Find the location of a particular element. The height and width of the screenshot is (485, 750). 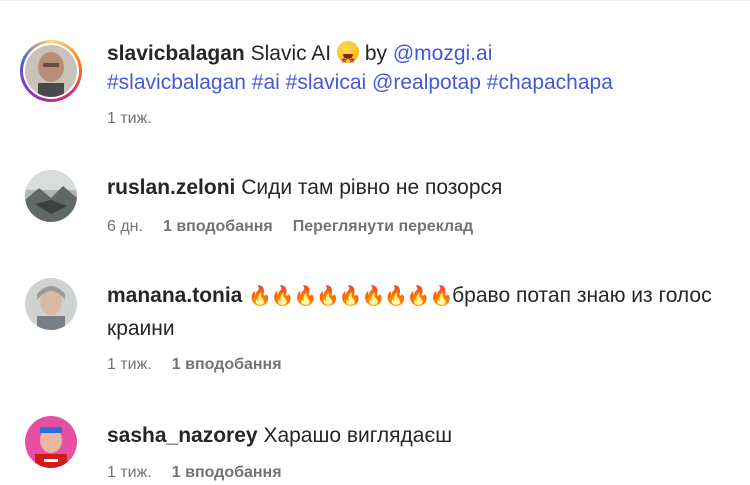

fire-emoji-icons: 🔥🔥🔥🔥🔥🔥🔥🔥🔥 is located at coordinates (350, 296).